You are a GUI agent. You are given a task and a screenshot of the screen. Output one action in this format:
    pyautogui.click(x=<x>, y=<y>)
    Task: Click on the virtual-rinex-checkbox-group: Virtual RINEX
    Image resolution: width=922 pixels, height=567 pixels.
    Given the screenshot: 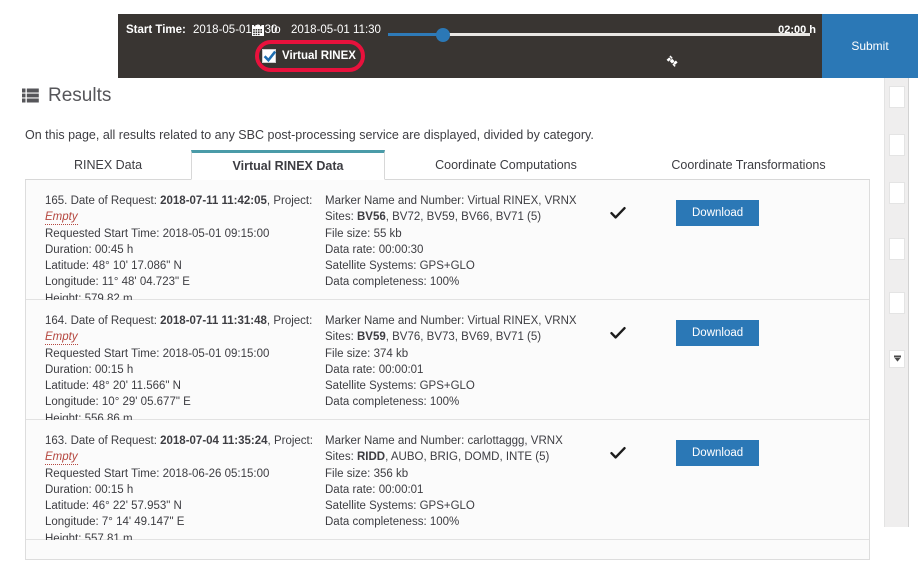 What is the action you would take?
    pyautogui.click(x=309, y=56)
    